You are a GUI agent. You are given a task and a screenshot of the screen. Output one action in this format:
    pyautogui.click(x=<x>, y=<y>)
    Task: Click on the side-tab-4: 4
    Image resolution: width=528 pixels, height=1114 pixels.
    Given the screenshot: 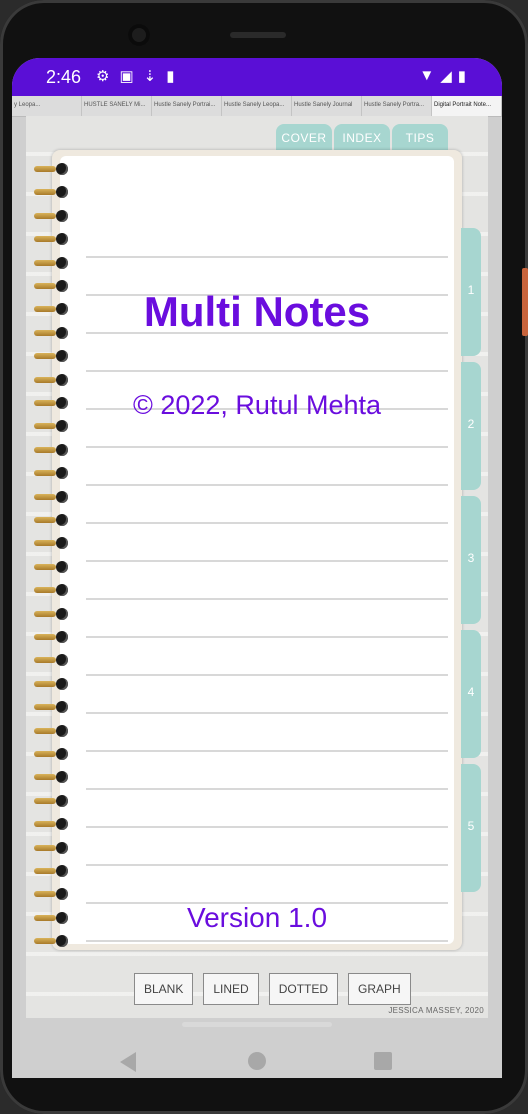 What is the action you would take?
    pyautogui.click(x=471, y=694)
    